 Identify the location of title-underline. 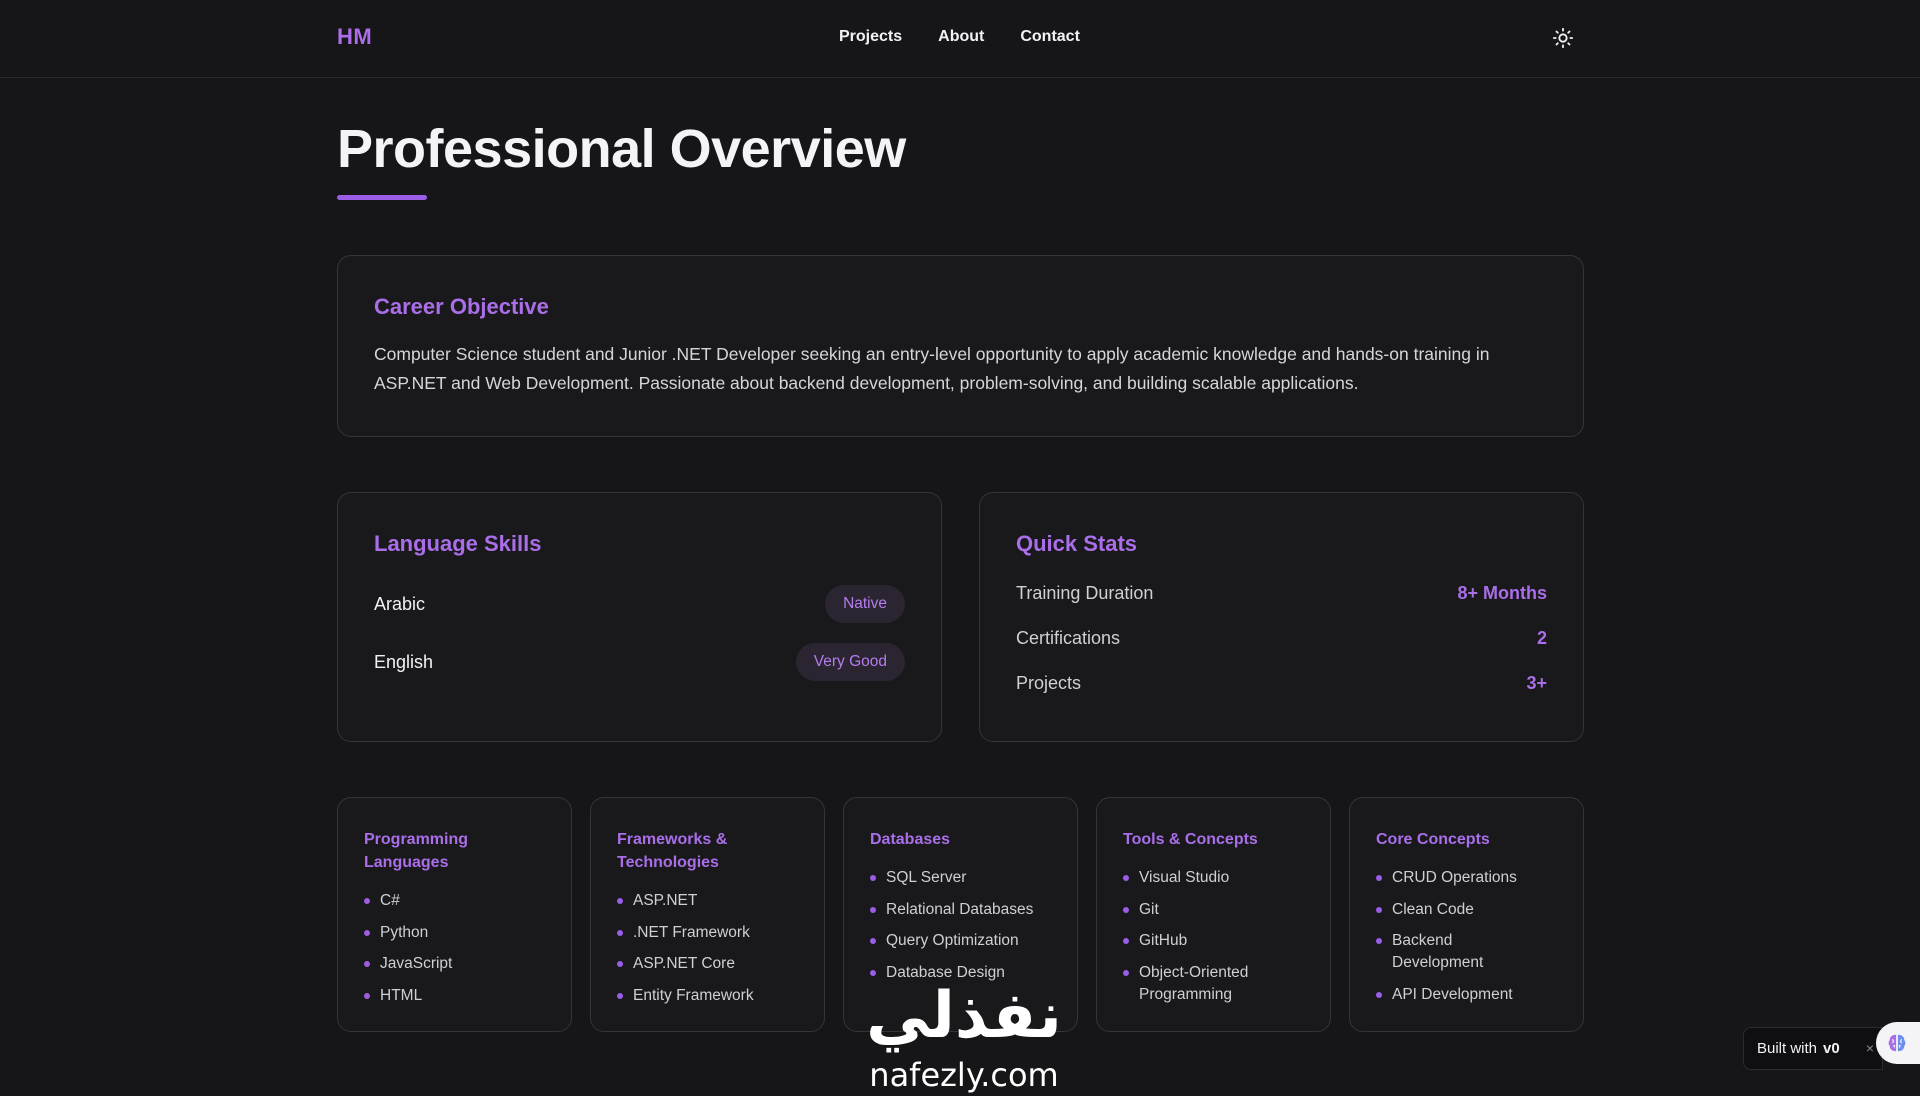
(382, 197).